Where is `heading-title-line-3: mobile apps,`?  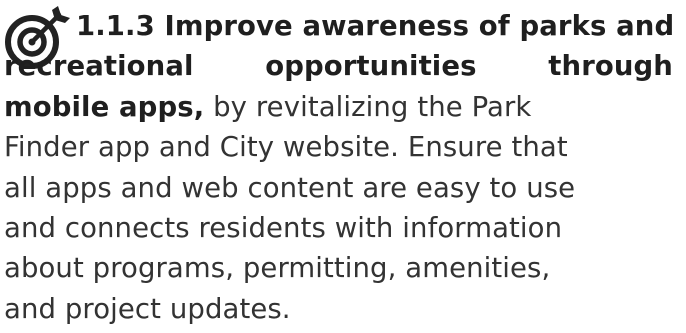
heading-title-line-3: mobile apps, is located at coordinates (104, 106).